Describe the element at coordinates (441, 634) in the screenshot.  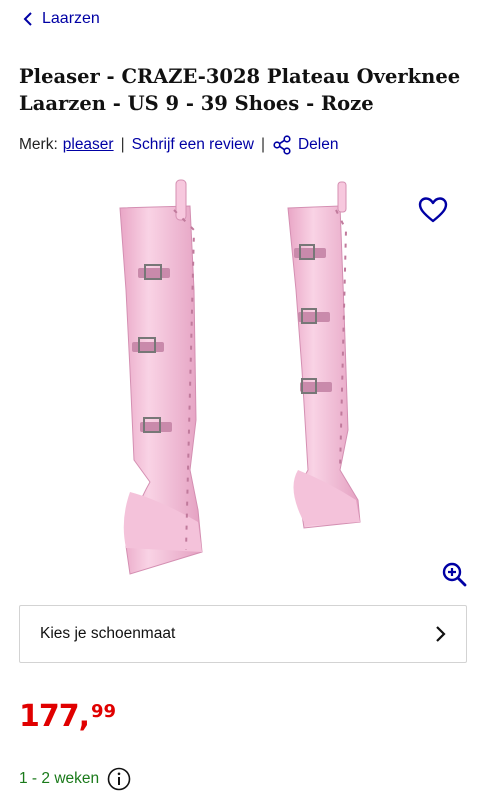
I see `chevron-right-icon` at that location.